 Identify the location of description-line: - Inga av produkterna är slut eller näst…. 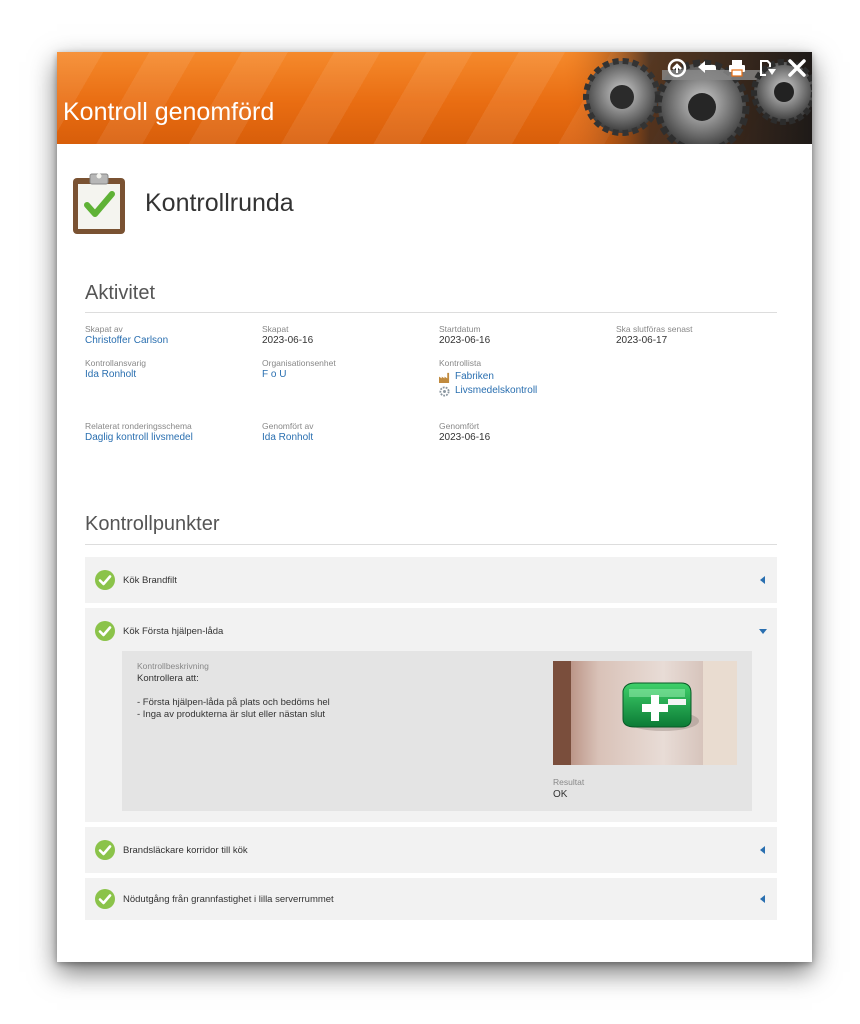
(231, 714).